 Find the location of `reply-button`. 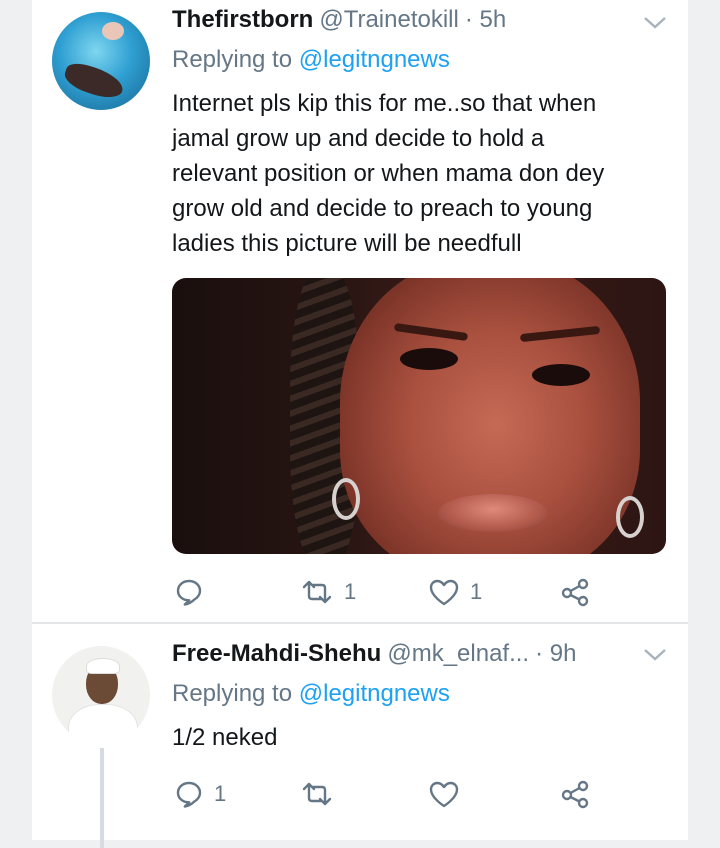

reply-button is located at coordinates (194, 592).